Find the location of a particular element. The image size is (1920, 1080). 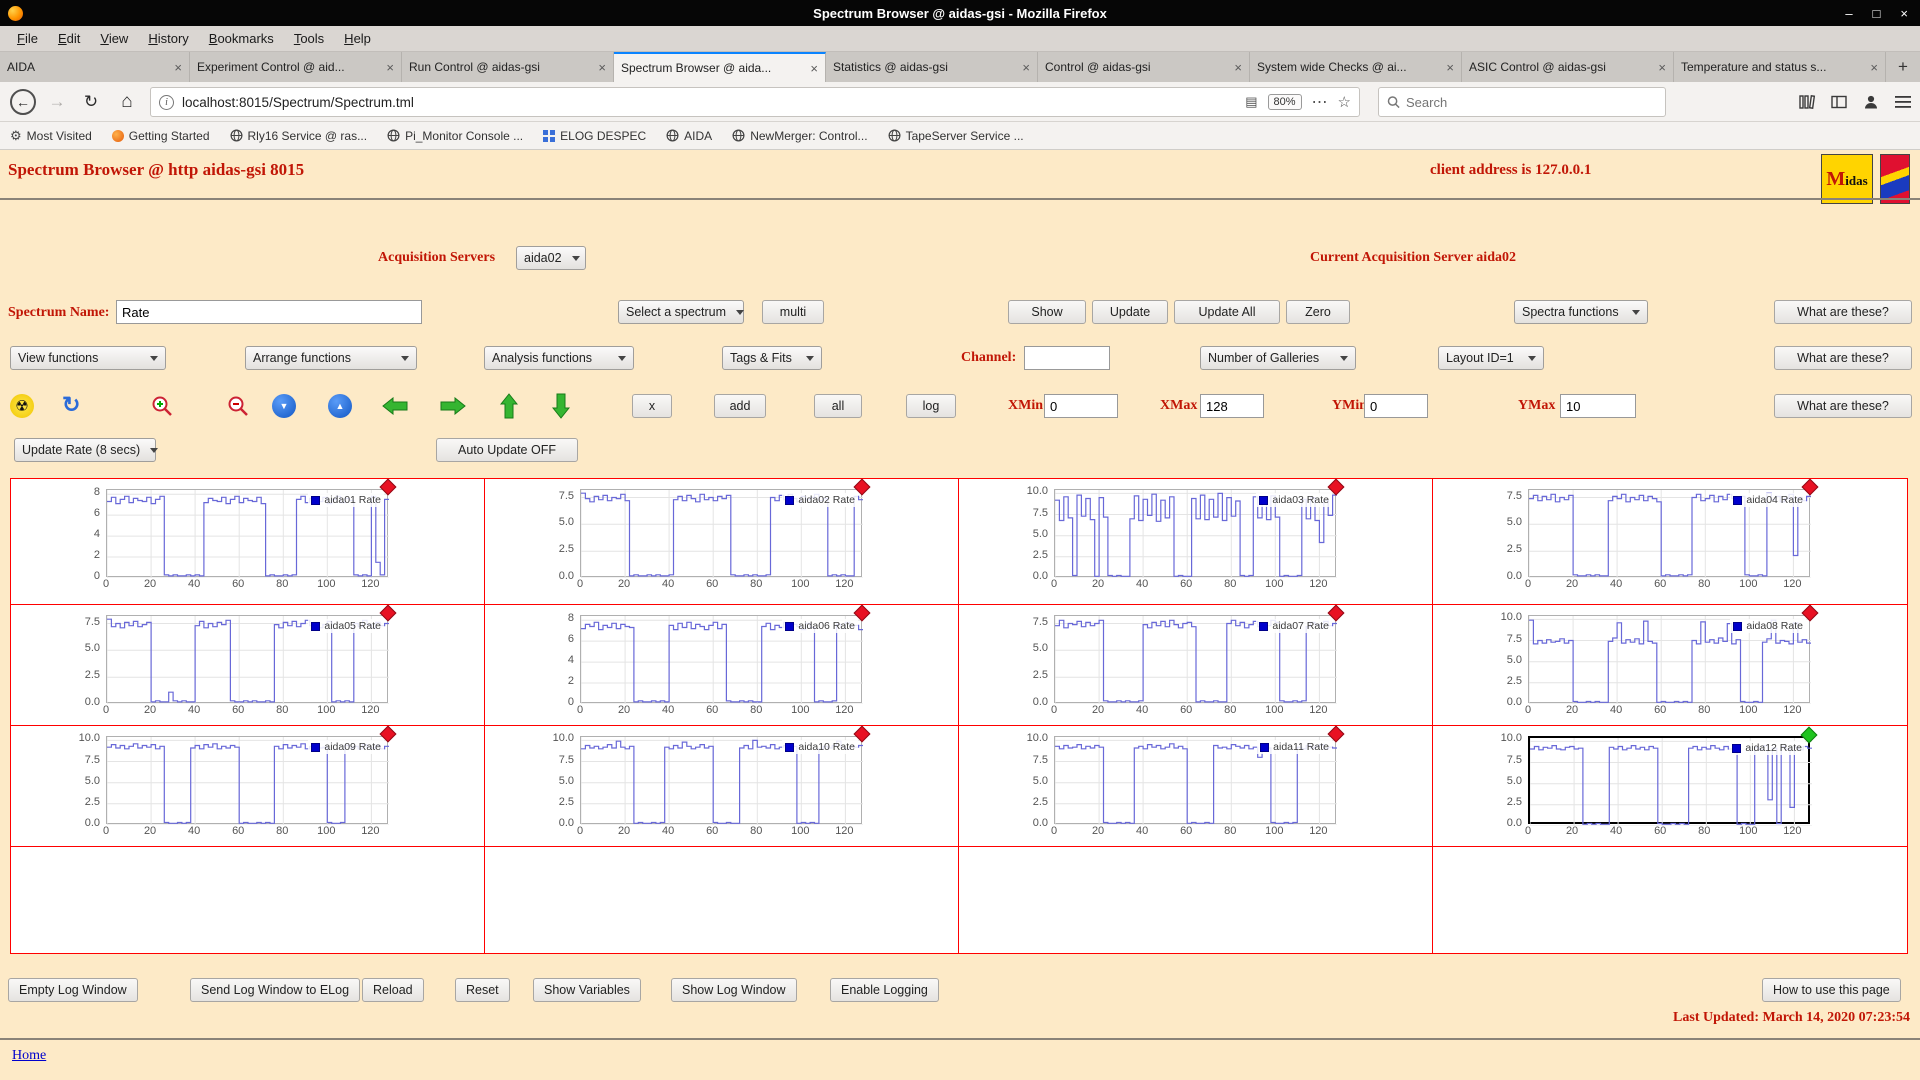

what-are-these-button-1: What are these? is located at coordinates (1843, 312).